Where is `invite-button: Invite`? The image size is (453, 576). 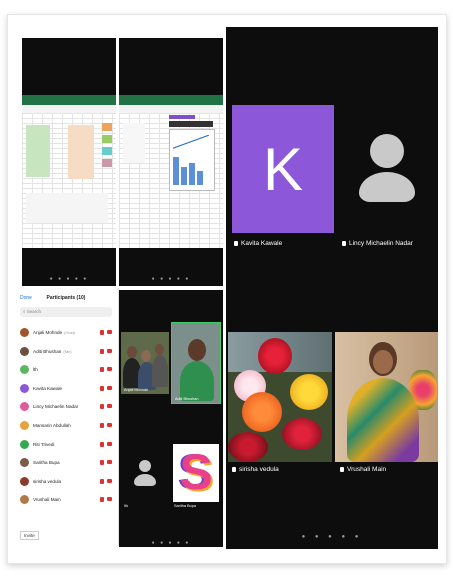 invite-button: Invite is located at coordinates (29, 535).